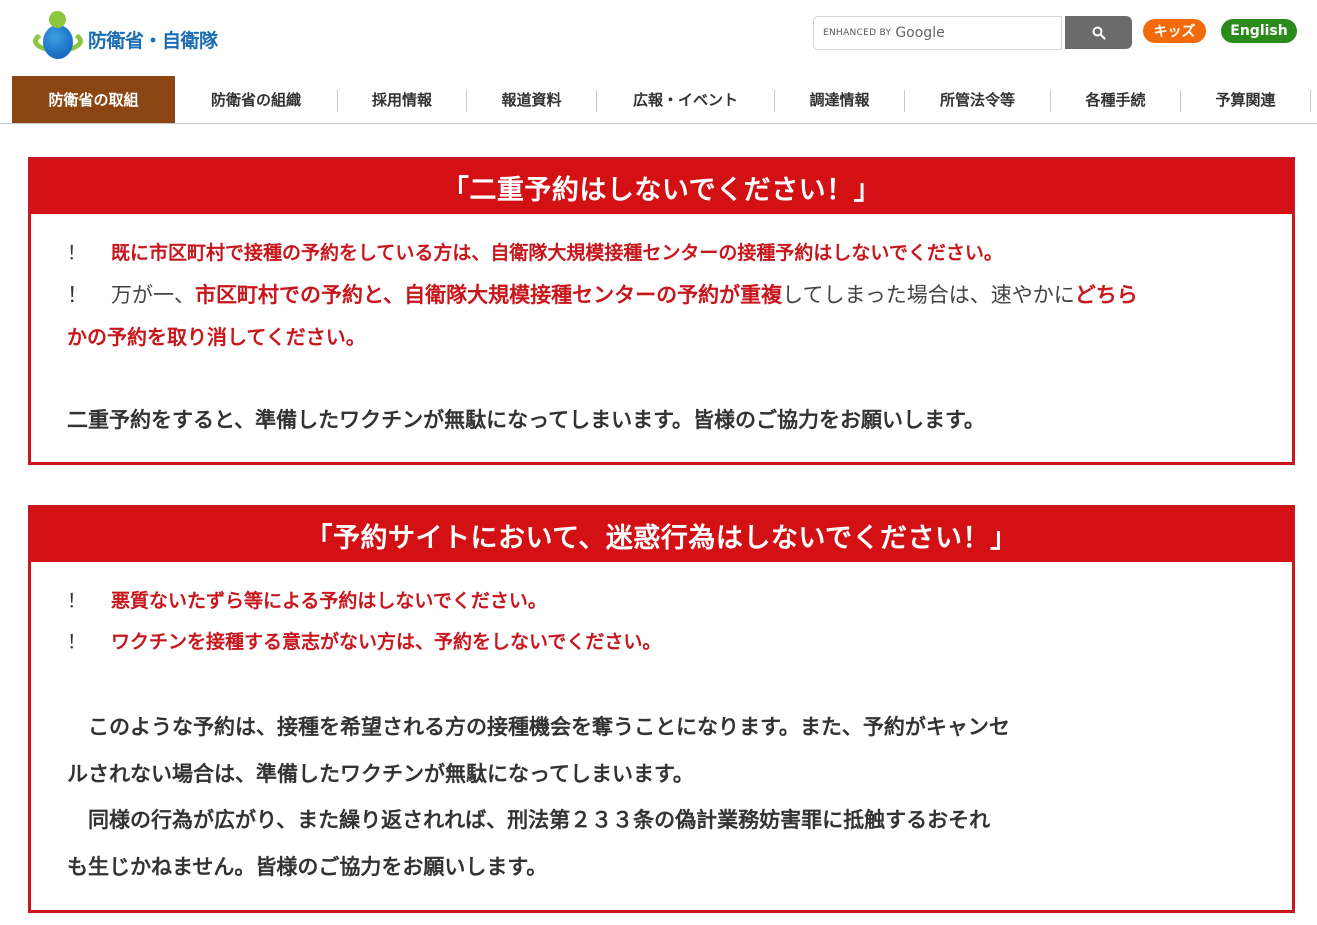 Image resolution: width=1317 pixels, height=925 pixels. I want to click on site-search: ENHANCED BY Google, so click(972, 33).